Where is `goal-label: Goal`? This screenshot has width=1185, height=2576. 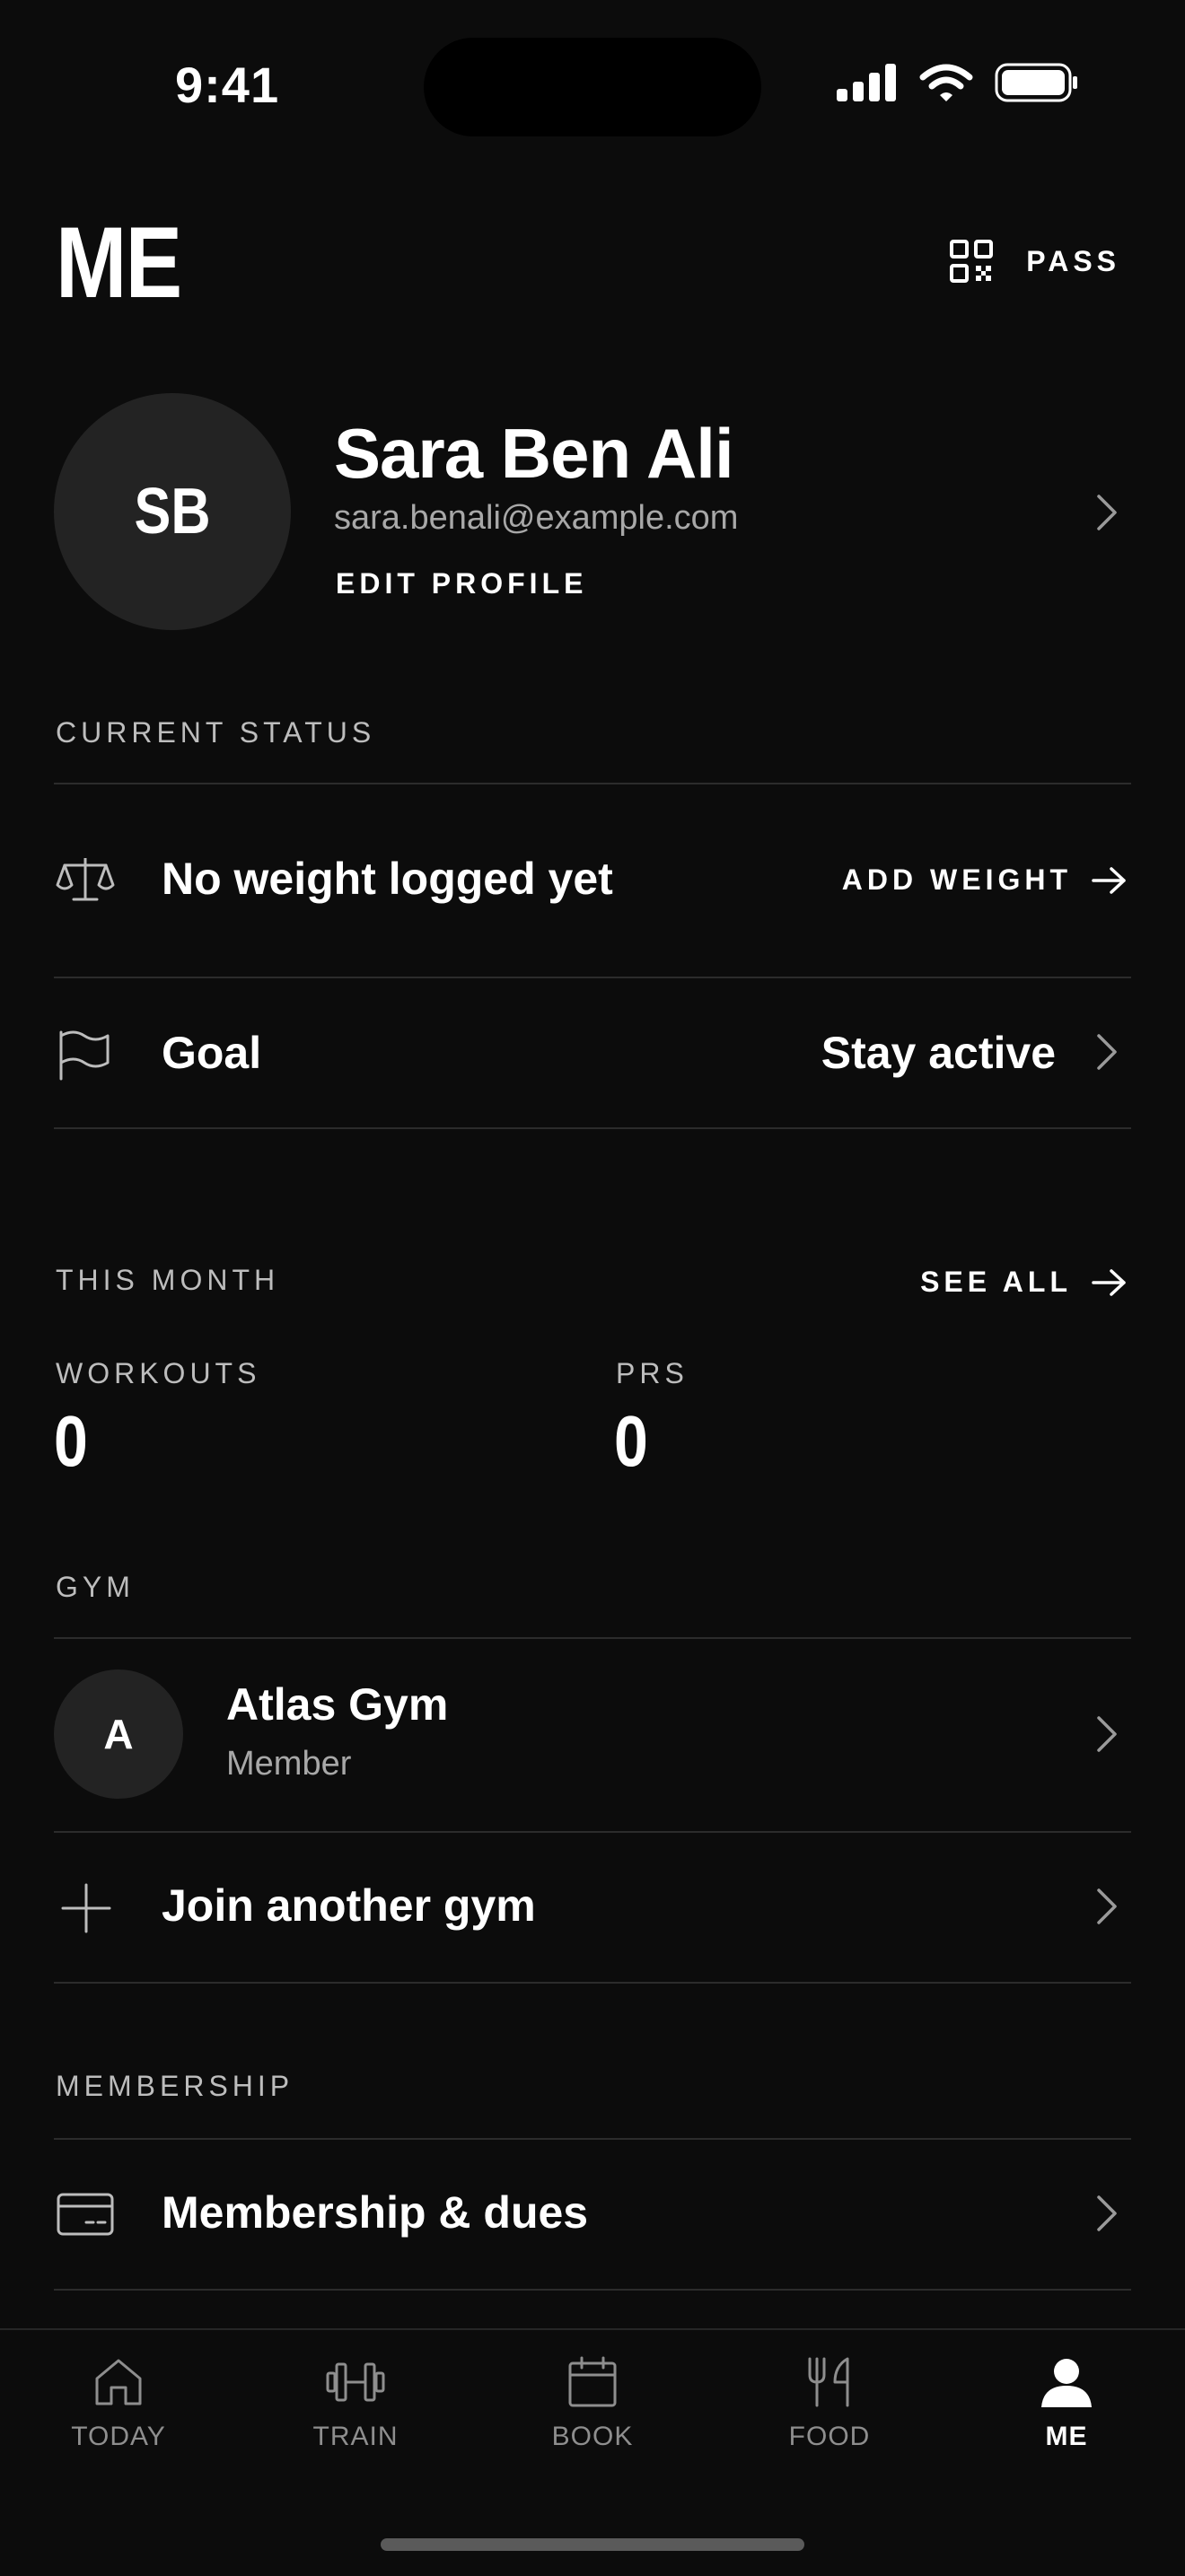 goal-label: Goal is located at coordinates (212, 1053).